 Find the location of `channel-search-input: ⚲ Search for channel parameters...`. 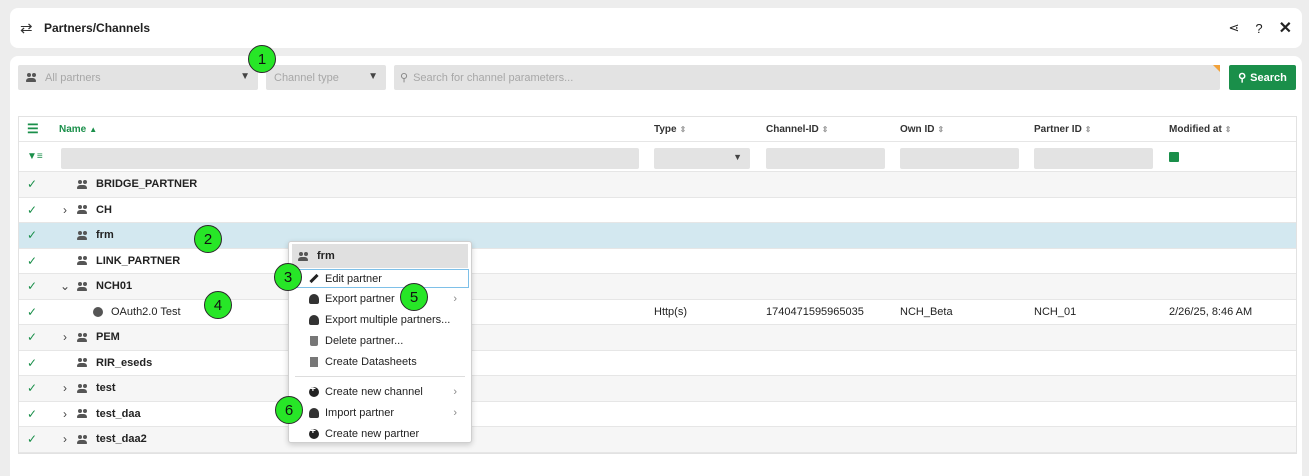

channel-search-input: ⚲ Search for channel parameters... is located at coordinates (807, 77).